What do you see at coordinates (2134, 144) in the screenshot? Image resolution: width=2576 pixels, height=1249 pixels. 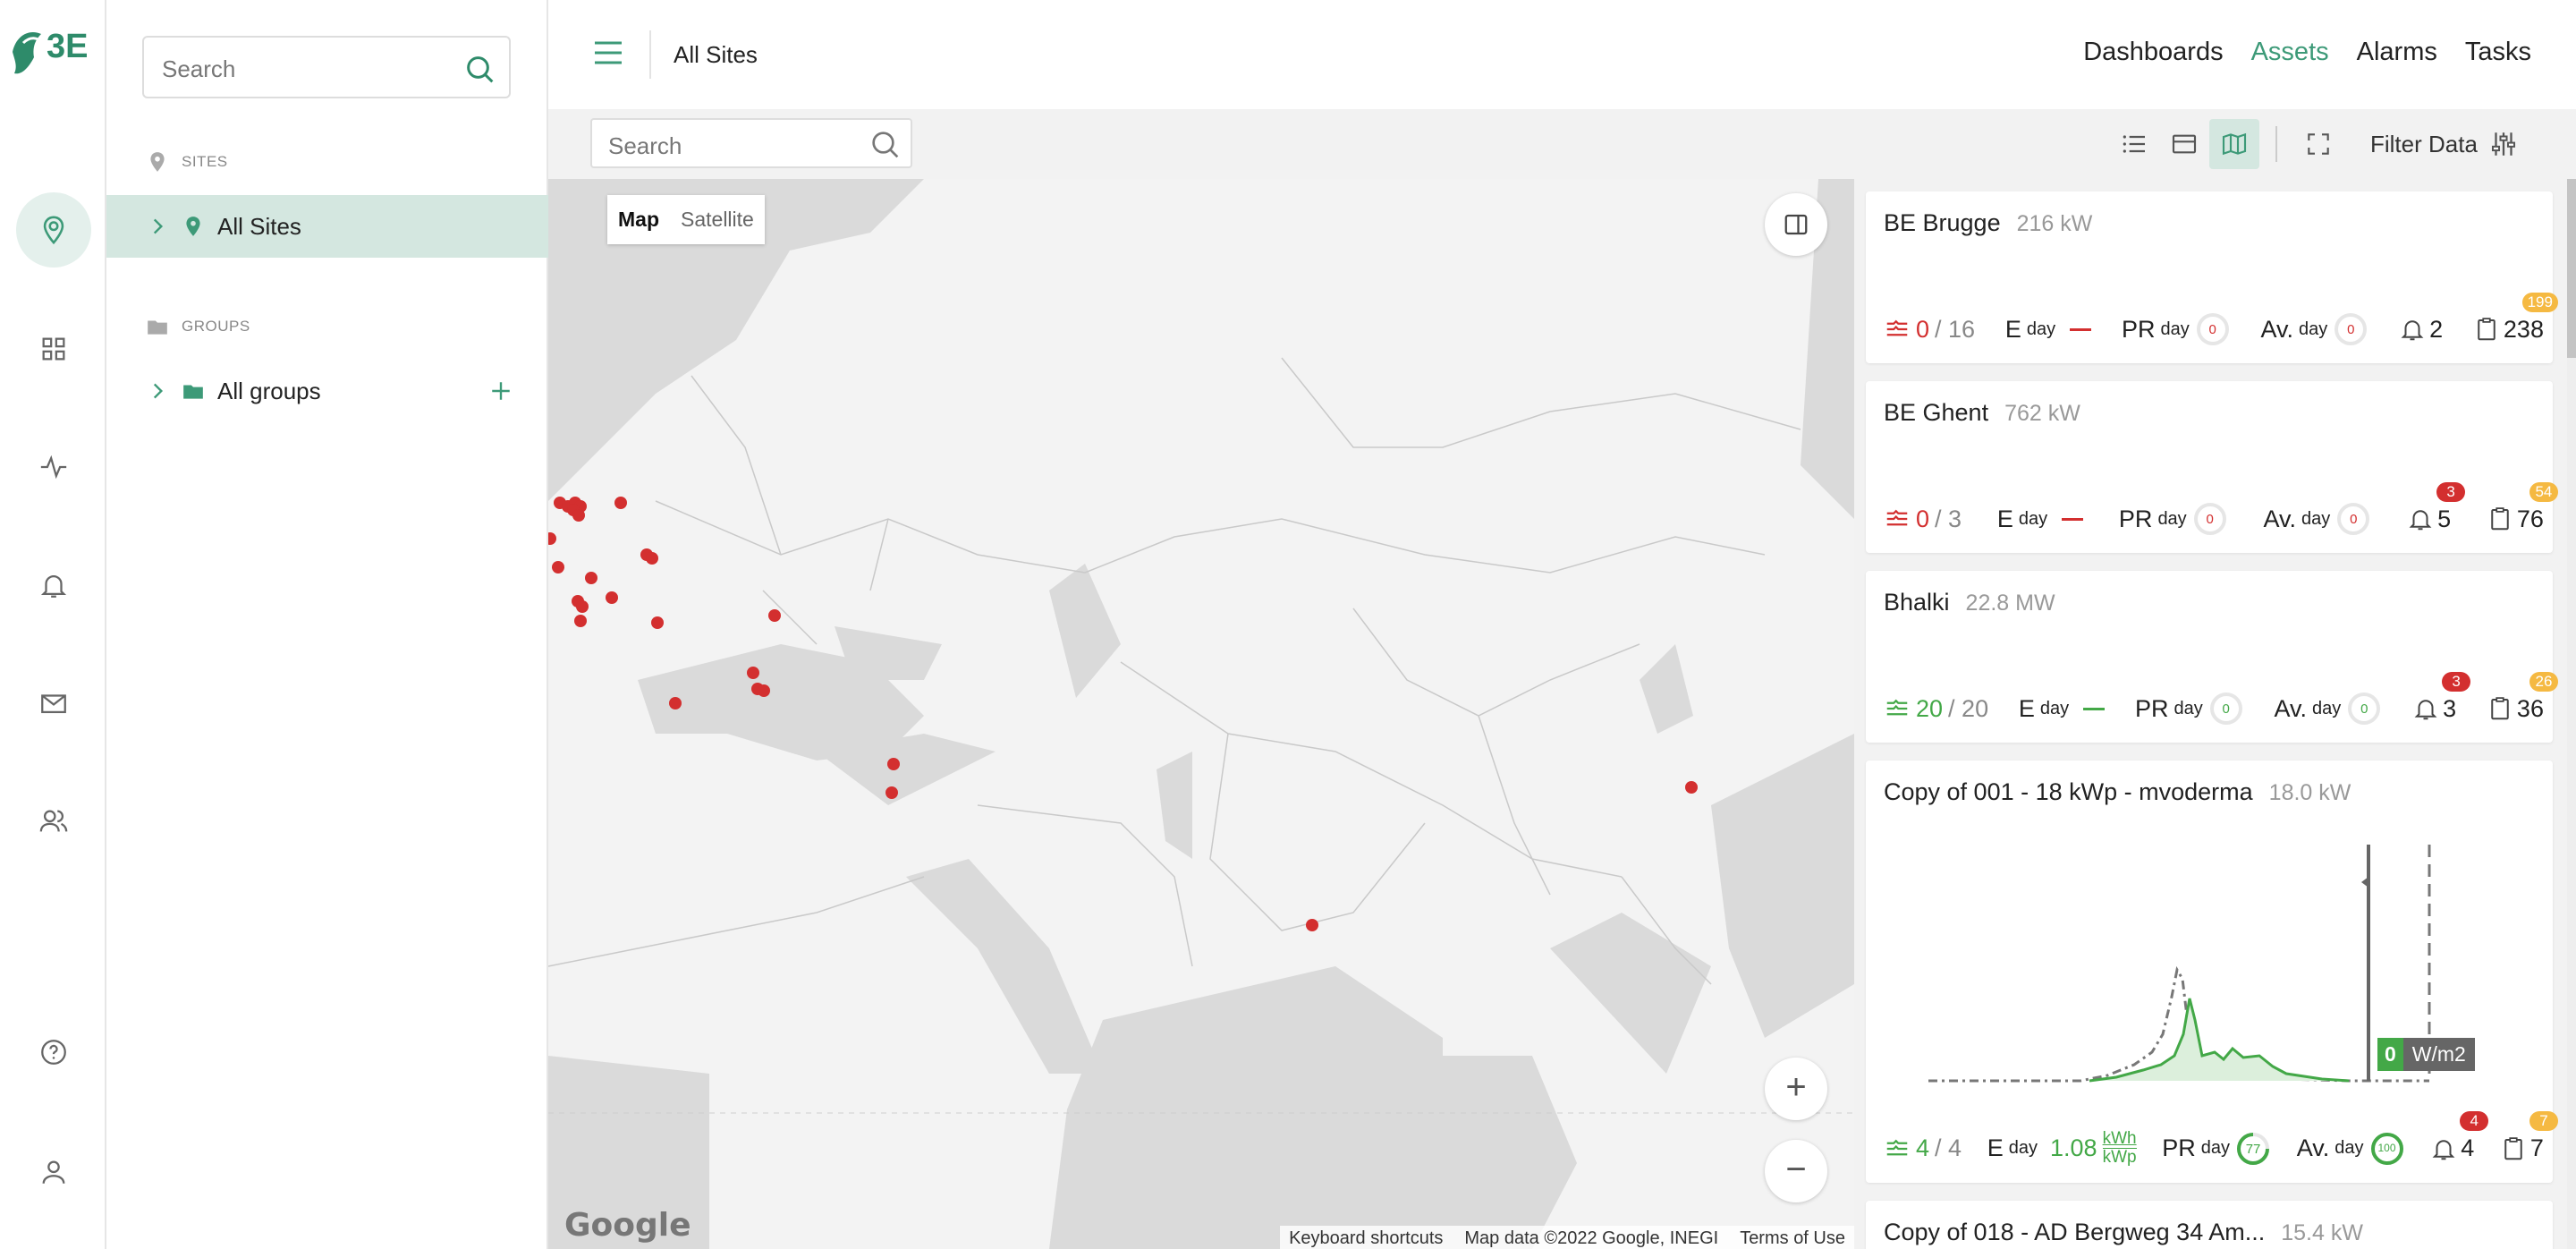 I see `list-view-button` at bounding box center [2134, 144].